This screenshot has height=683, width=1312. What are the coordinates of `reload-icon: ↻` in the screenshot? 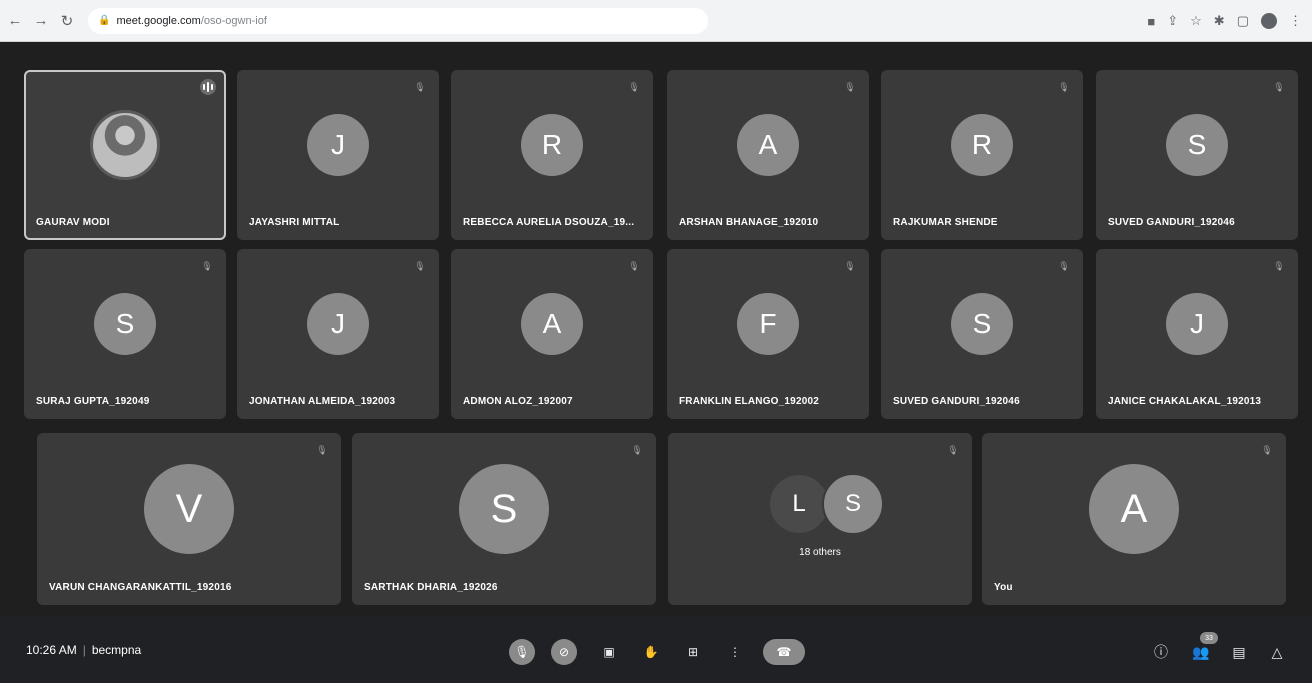 It's located at (67, 21).